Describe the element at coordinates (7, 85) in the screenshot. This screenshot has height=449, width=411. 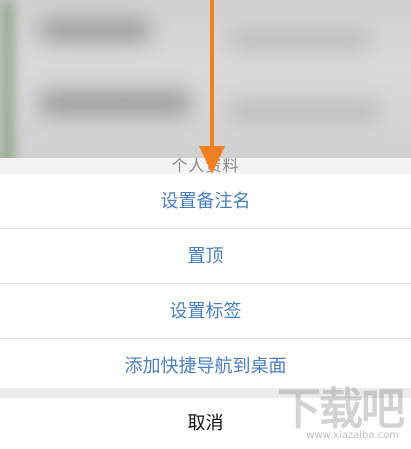
I see `blurred-edge` at that location.